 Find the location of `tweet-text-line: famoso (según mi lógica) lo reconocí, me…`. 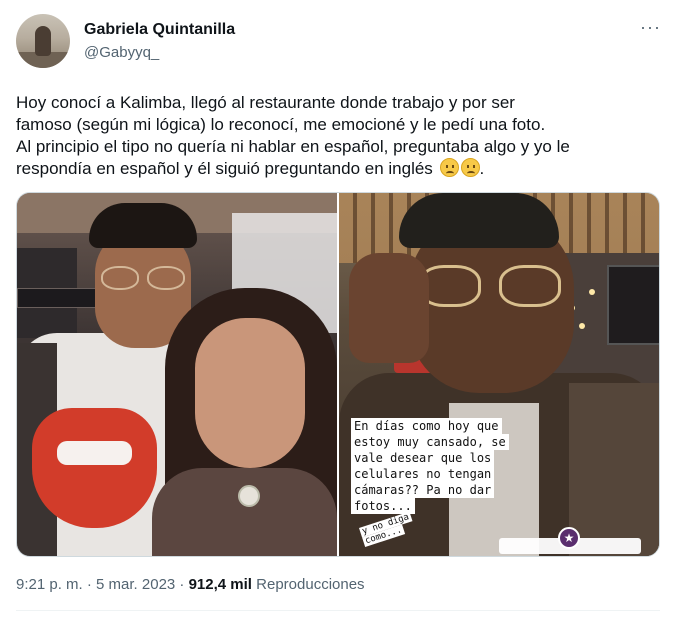

tweet-text-line: famoso (según mi lógica) lo reconocí, me… is located at coordinates (281, 124).